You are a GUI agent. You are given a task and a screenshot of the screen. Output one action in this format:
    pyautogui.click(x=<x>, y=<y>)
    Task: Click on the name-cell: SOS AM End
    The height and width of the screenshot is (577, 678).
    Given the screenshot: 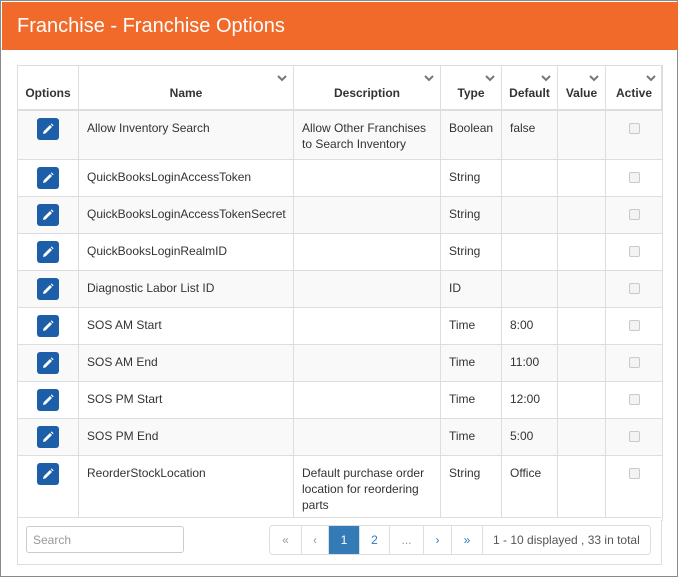 What is the action you would take?
    pyautogui.click(x=186, y=362)
    